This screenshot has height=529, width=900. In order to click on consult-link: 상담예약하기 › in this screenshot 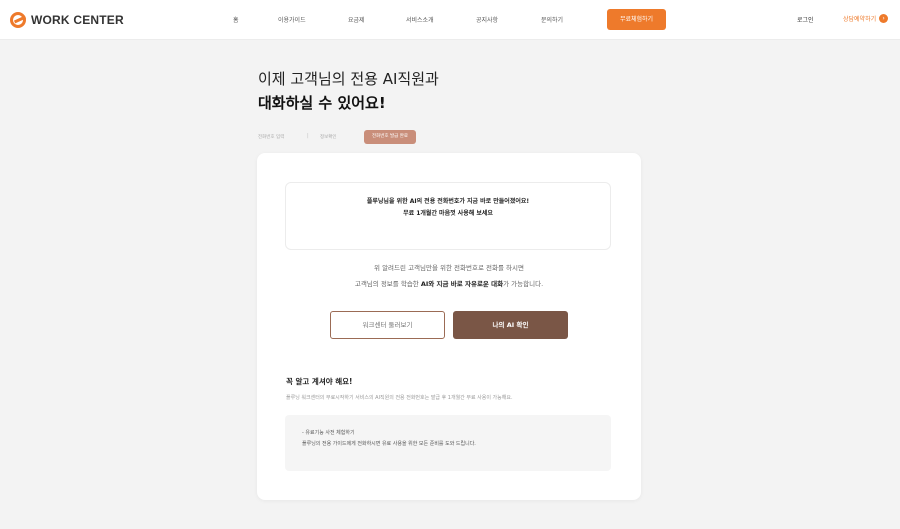, I will do `click(866, 18)`.